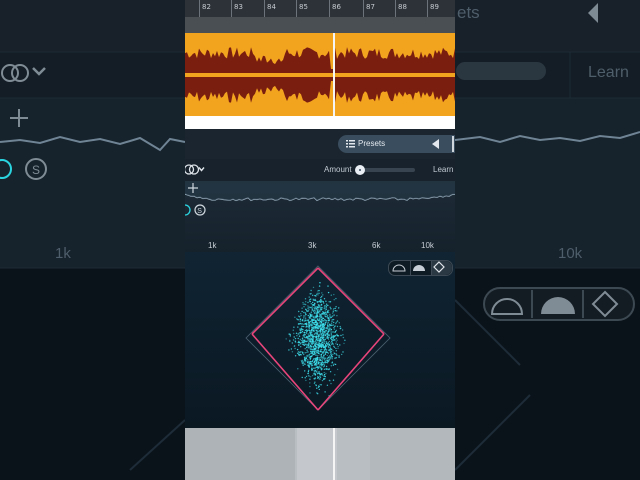 The height and width of the screenshot is (480, 640). I want to click on ruler-label: 86, so click(336, 7).